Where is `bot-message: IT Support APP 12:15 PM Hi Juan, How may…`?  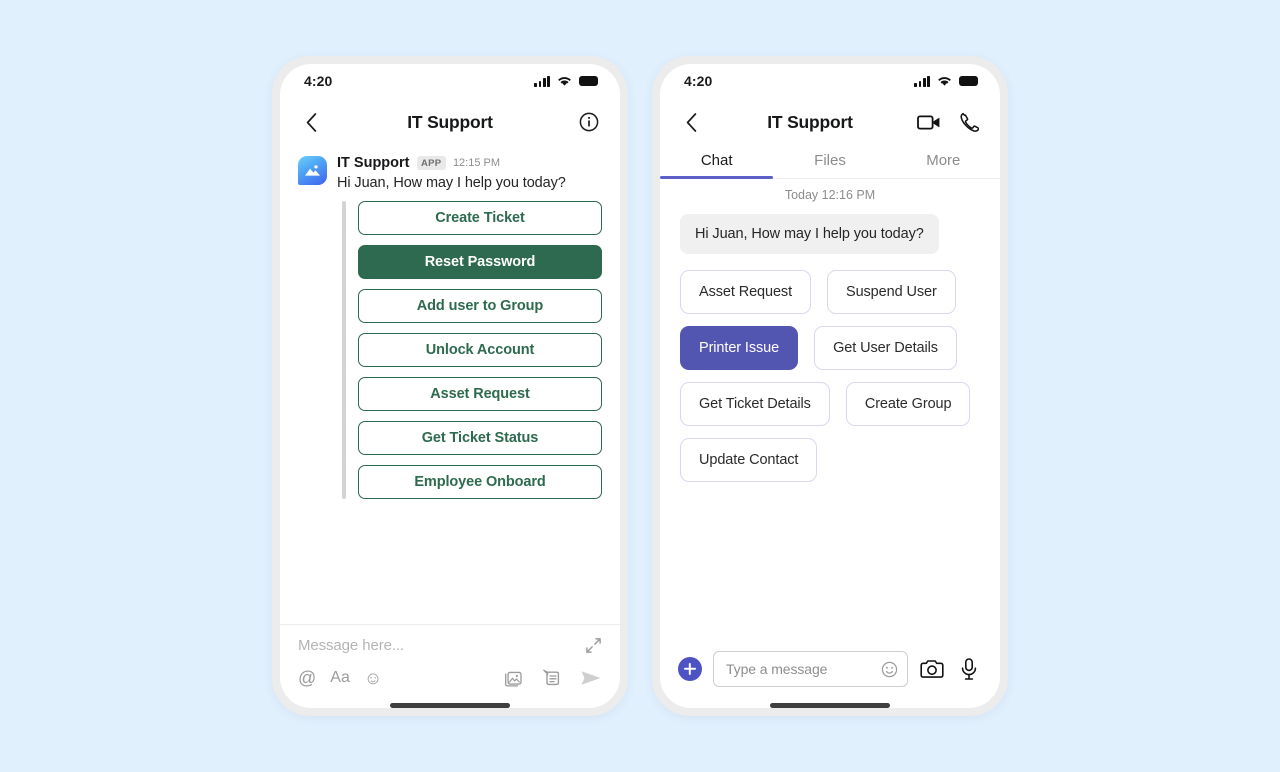 bot-message: IT Support APP 12:15 PM Hi Juan, How may… is located at coordinates (450, 168).